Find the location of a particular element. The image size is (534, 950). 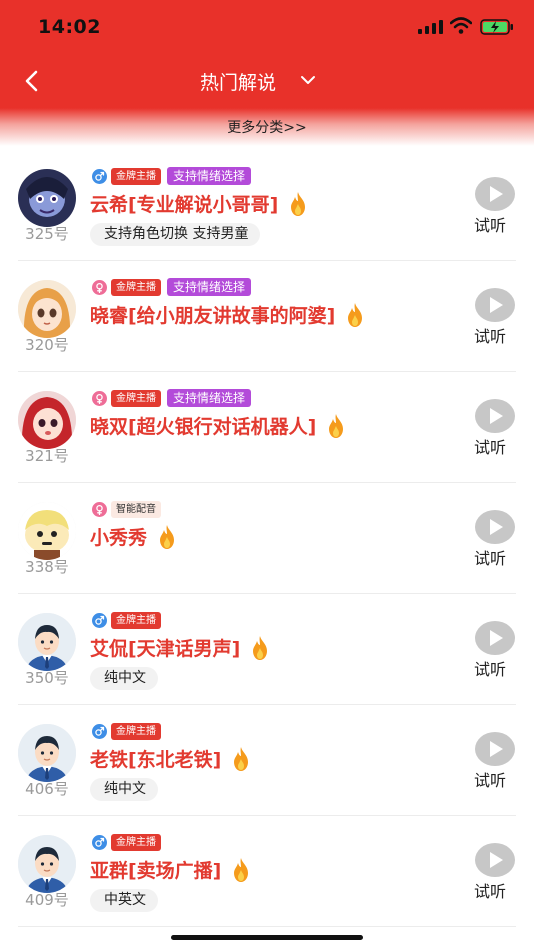

wifi-icon is located at coordinates (461, 25).